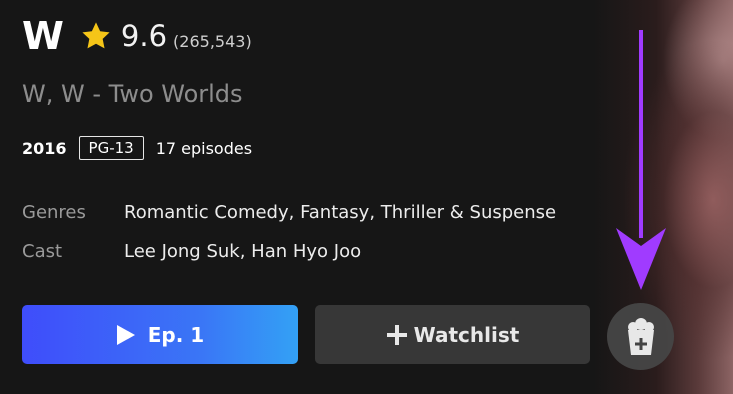 This screenshot has width=733, height=394. What do you see at coordinates (125, 334) in the screenshot?
I see `play-icon` at bounding box center [125, 334].